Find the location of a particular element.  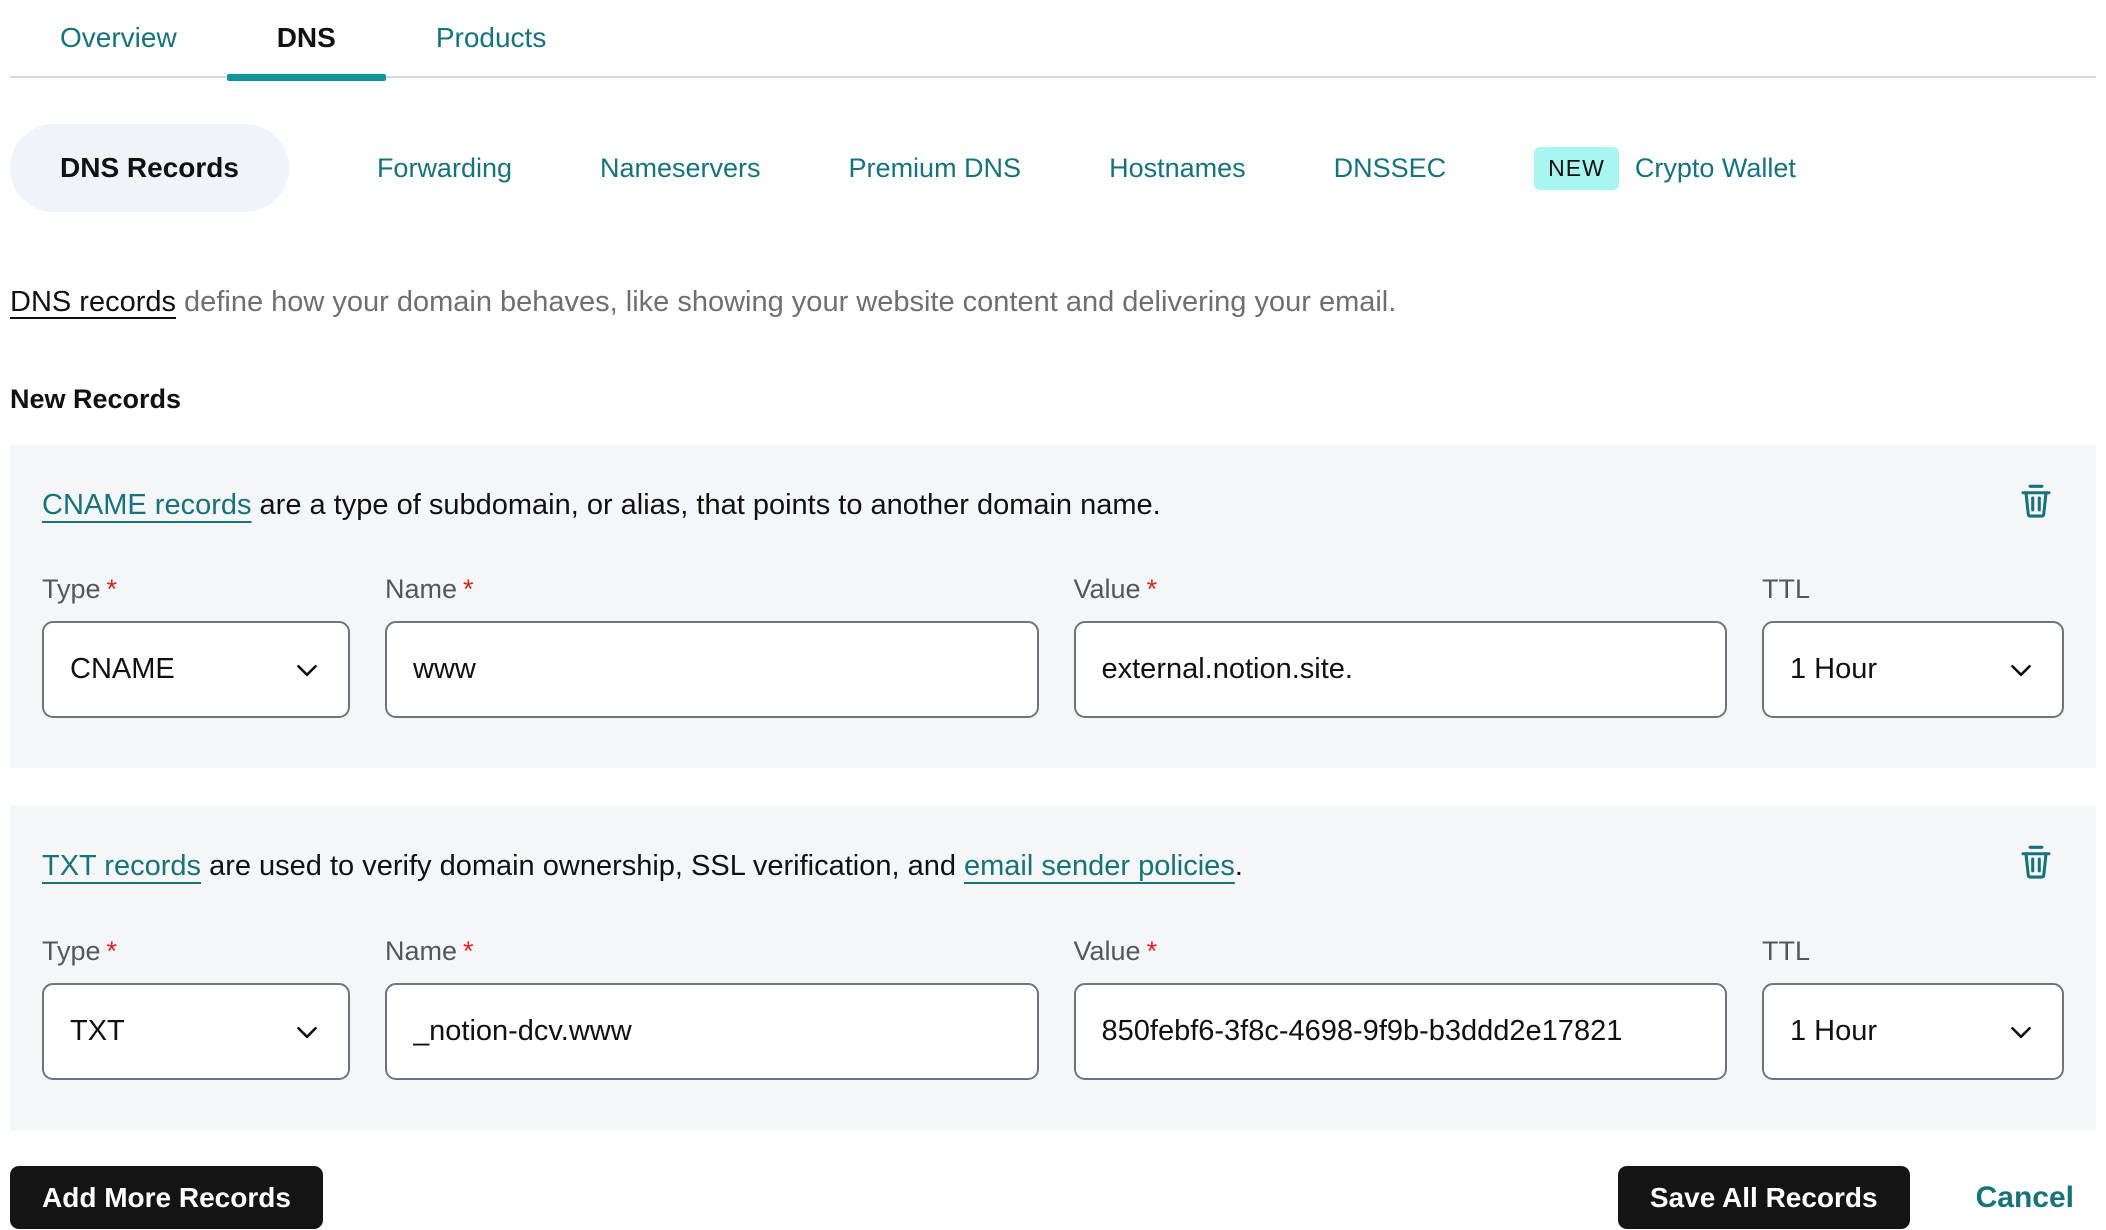

cname-ttl-label: TTL is located at coordinates (1913, 589).